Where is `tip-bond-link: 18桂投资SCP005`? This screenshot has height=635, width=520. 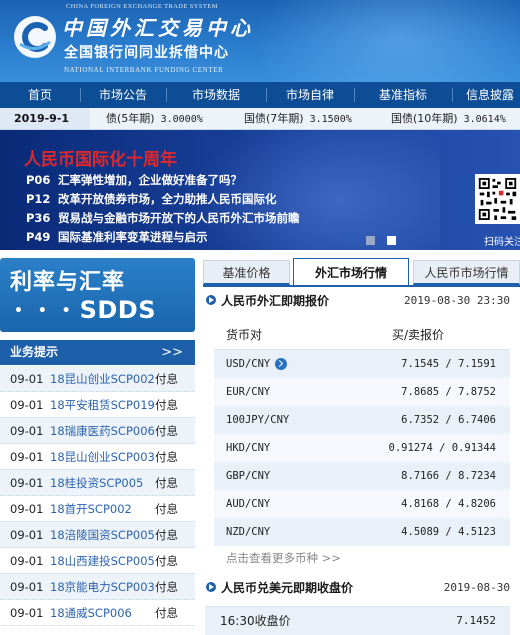
tip-bond-link: 18桂投资SCP005 is located at coordinates (96, 483).